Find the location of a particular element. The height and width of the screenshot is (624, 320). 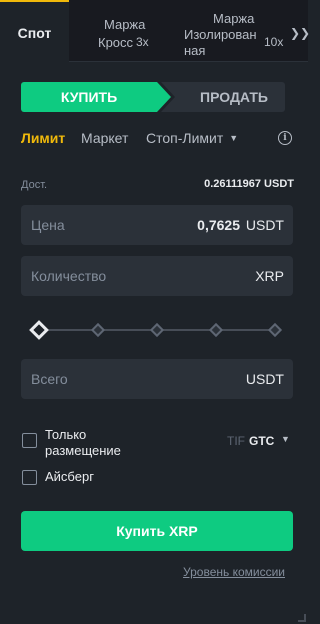

iceberg-label: Айсберг is located at coordinates (69, 476).